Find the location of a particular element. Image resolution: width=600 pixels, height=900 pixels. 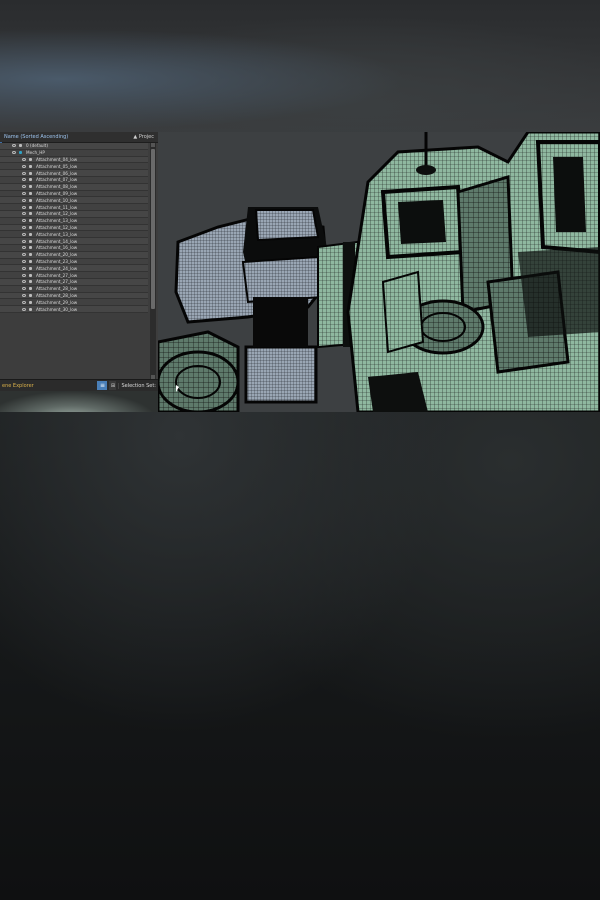

explorer-footer-label: ene Explorer is located at coordinates (18, 385).